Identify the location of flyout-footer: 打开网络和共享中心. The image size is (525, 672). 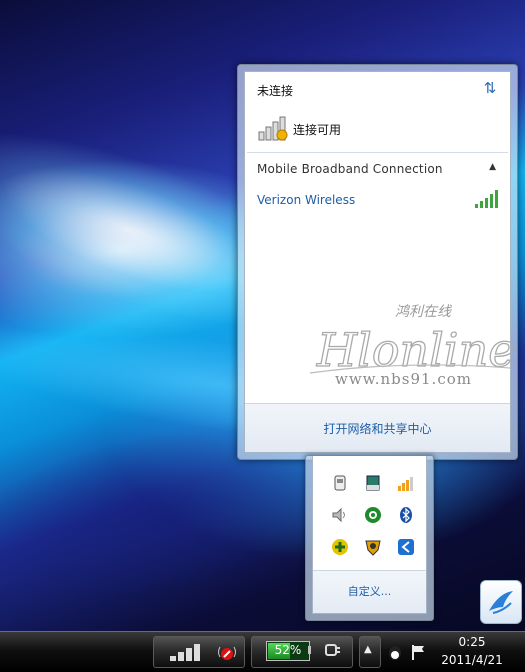
(377, 427).